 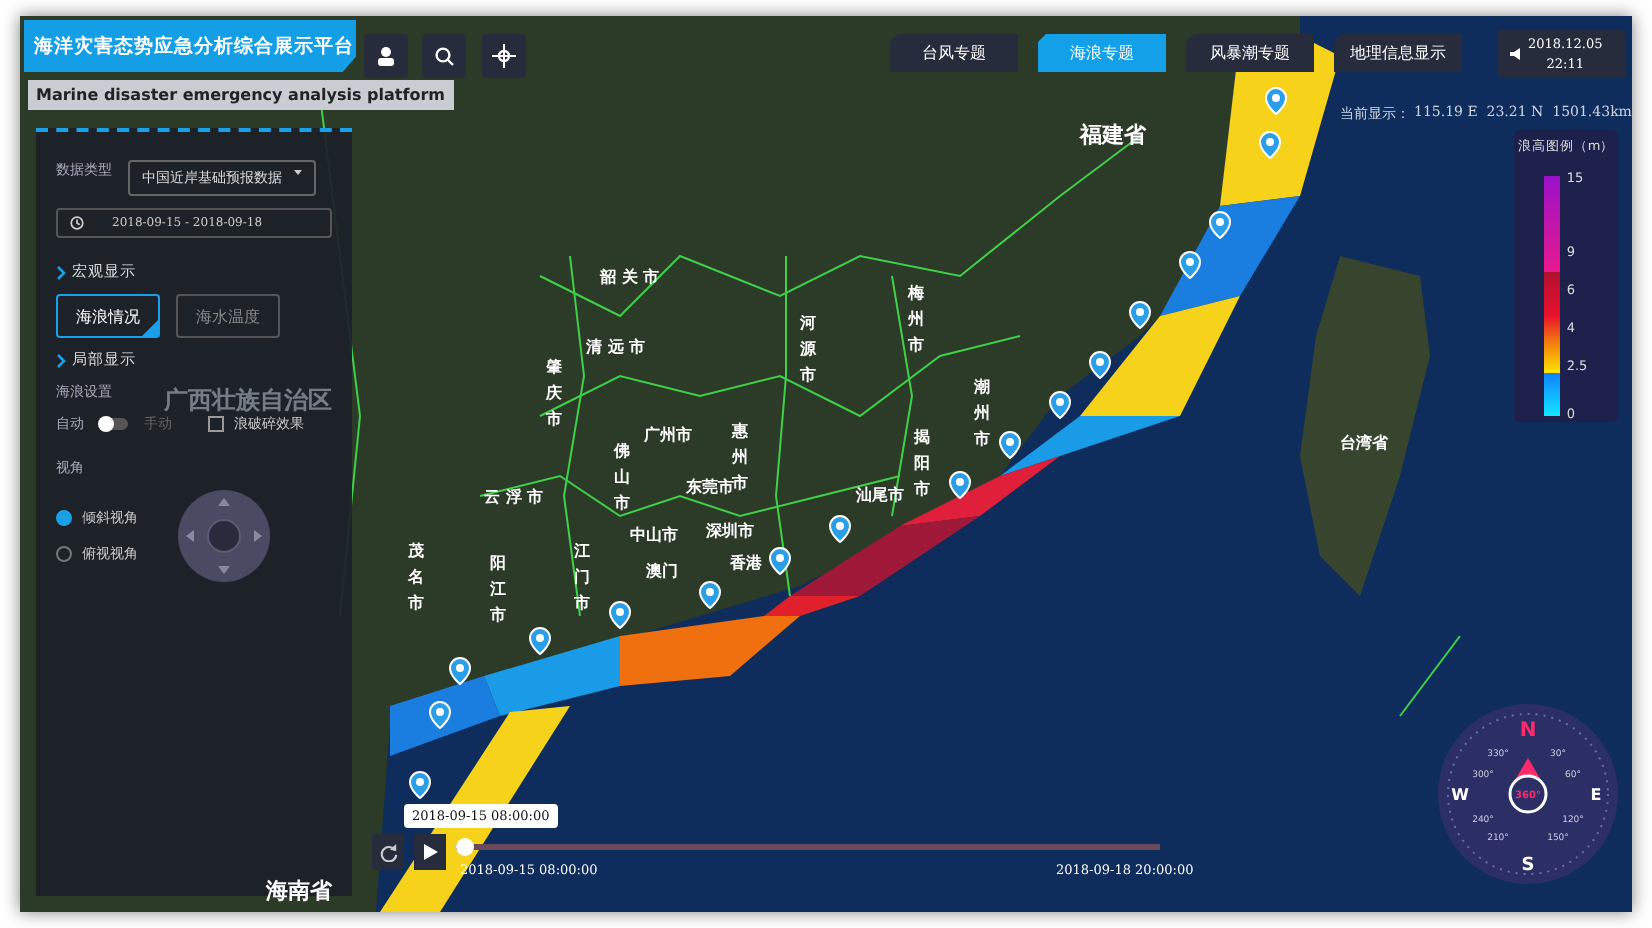 I want to click on user-icon, so click(x=386, y=56).